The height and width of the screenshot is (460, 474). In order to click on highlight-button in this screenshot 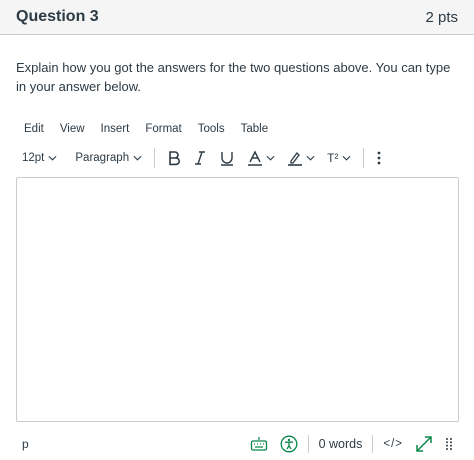, I will do `click(301, 158)`.